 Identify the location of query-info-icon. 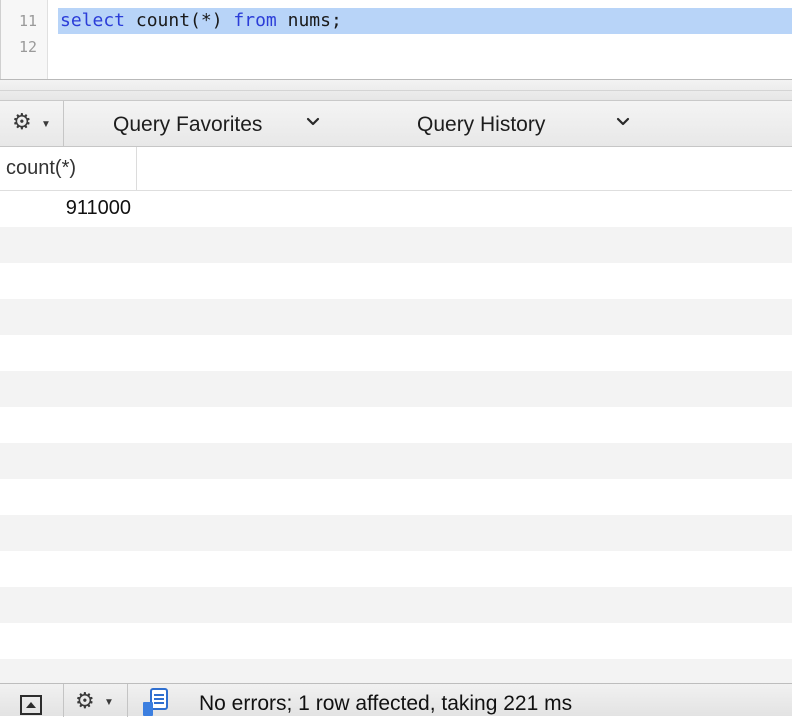
(155, 702).